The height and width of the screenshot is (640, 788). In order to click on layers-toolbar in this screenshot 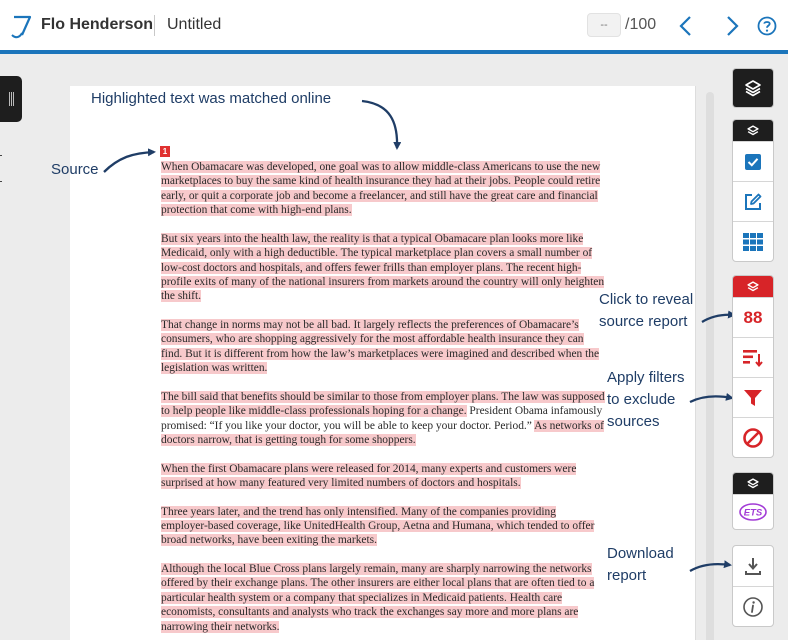, I will do `click(753, 88)`.